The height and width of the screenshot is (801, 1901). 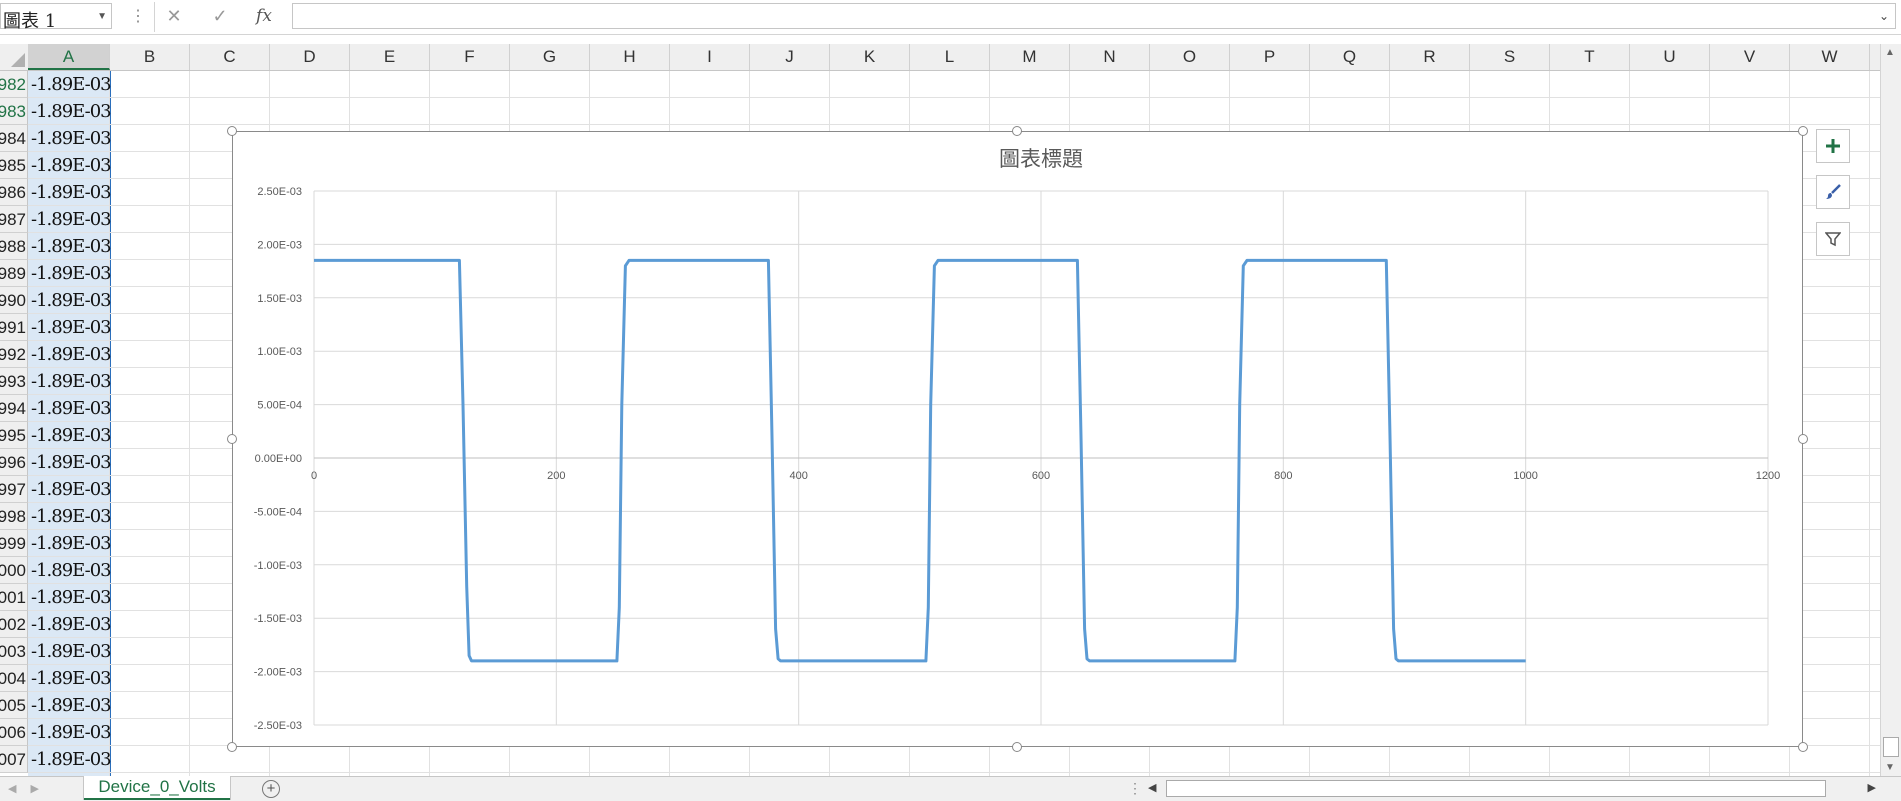 I want to click on row-header: 1001, so click(x=14, y=597).